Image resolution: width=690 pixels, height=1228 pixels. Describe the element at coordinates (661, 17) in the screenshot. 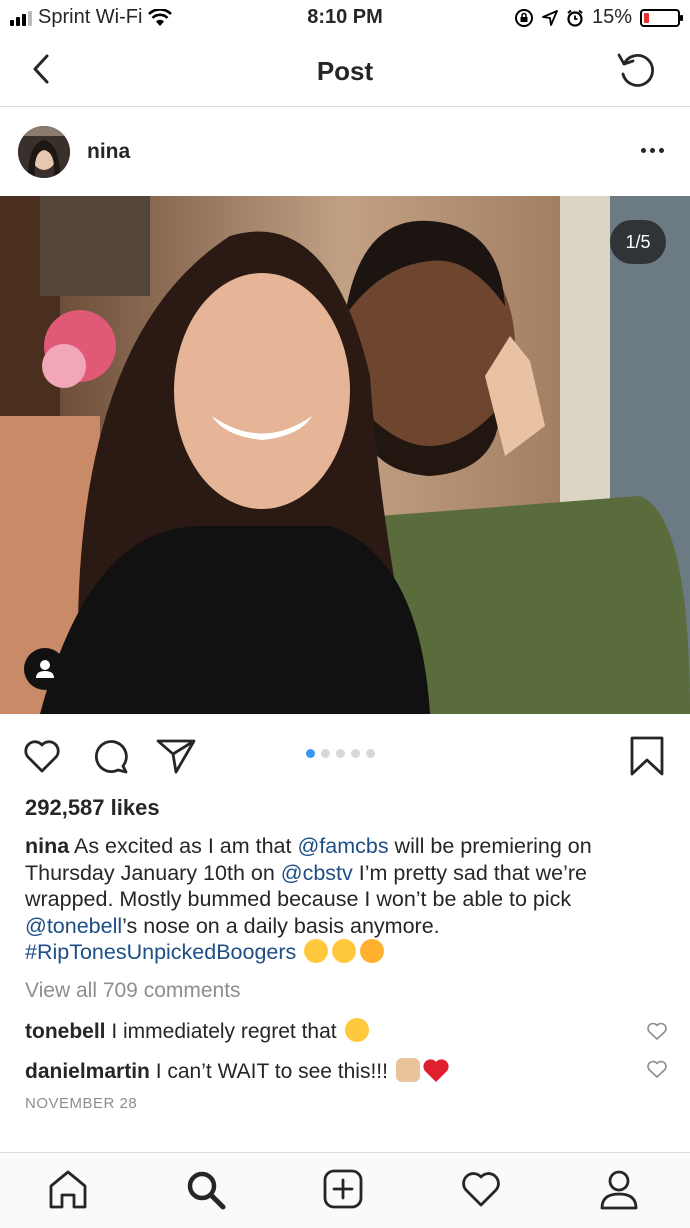

I see `battery-icon` at that location.